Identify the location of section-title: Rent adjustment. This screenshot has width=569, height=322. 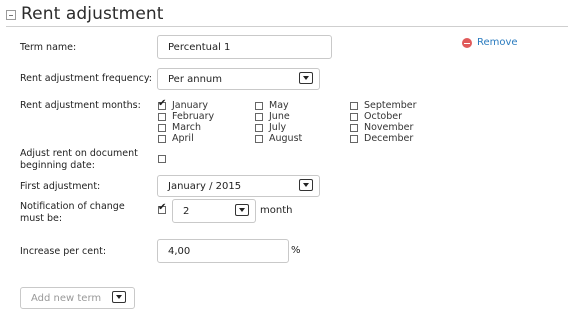
(92, 14).